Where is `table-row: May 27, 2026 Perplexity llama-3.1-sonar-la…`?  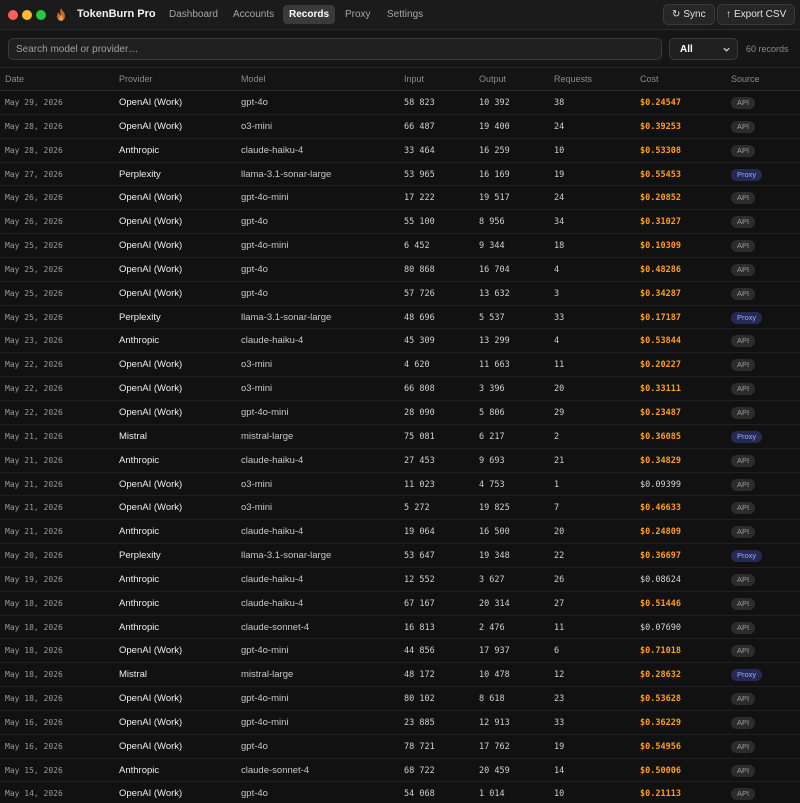 table-row: May 27, 2026 Perplexity llama-3.1-sonar-la… is located at coordinates (400, 175).